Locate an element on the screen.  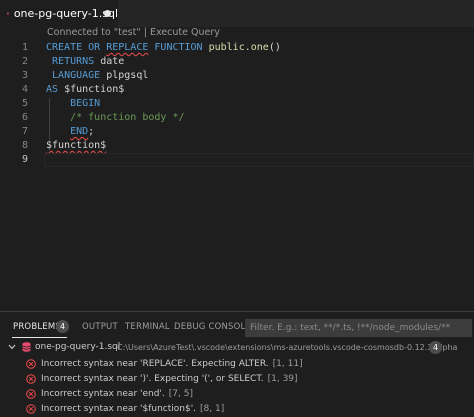
editor-tab-bar: one-pg-query-1.sql is located at coordinates (237, 13).